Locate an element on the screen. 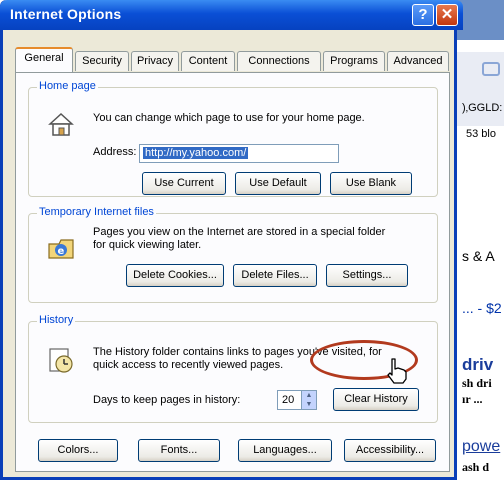 The height and width of the screenshot is (485, 504). background-snippet: ash d is located at coordinates (476, 467).